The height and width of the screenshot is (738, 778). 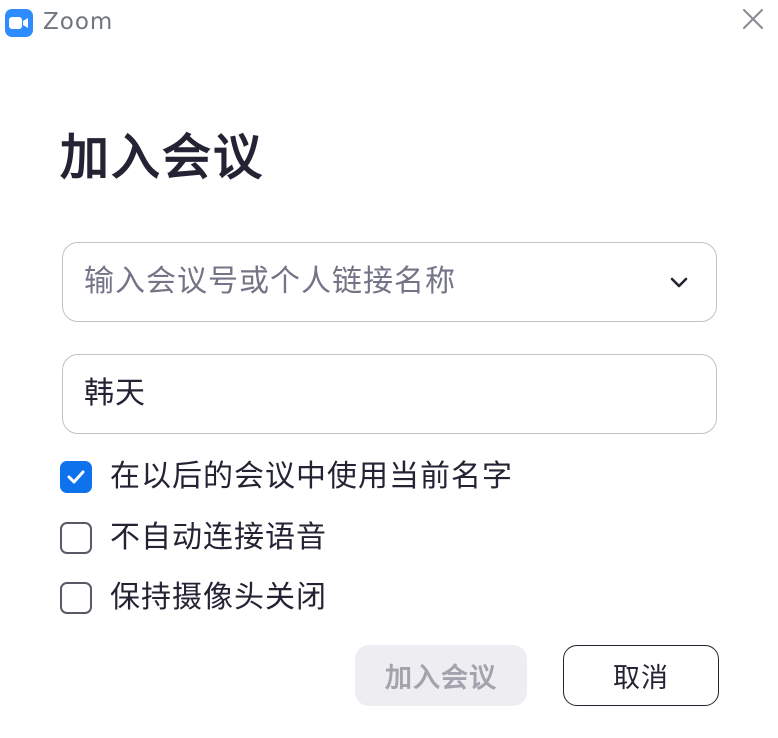 What do you see at coordinates (641, 675) in the screenshot?
I see `cancel-button: 取消` at bounding box center [641, 675].